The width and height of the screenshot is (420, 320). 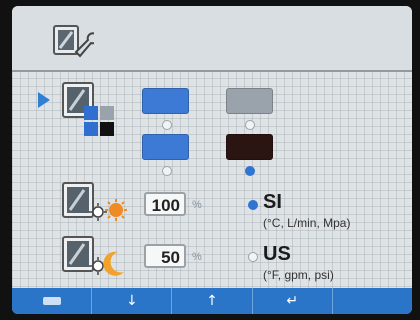 I want to click on selection-arrow-icon, so click(x=44, y=100).